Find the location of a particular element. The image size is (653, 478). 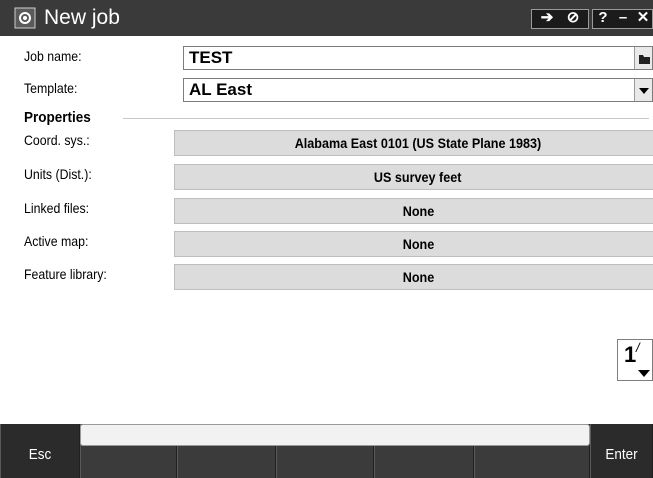

feature-library-button: None is located at coordinates (413, 277).